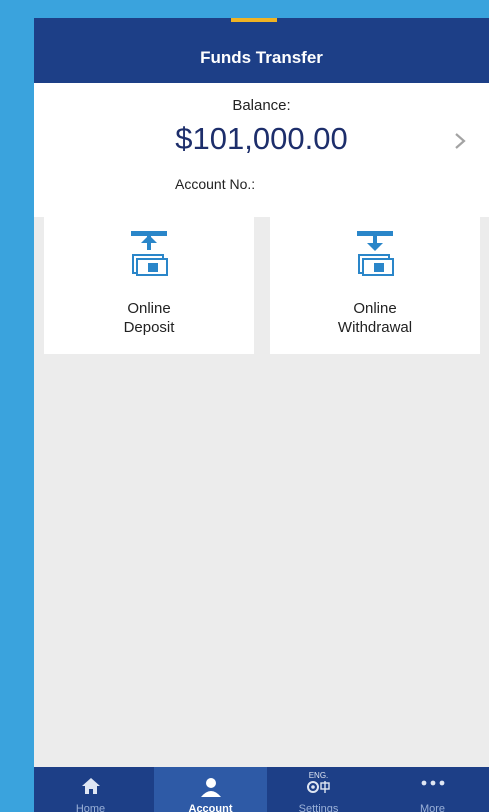  I want to click on tab-settings: ENG. Settings, so click(318, 789).